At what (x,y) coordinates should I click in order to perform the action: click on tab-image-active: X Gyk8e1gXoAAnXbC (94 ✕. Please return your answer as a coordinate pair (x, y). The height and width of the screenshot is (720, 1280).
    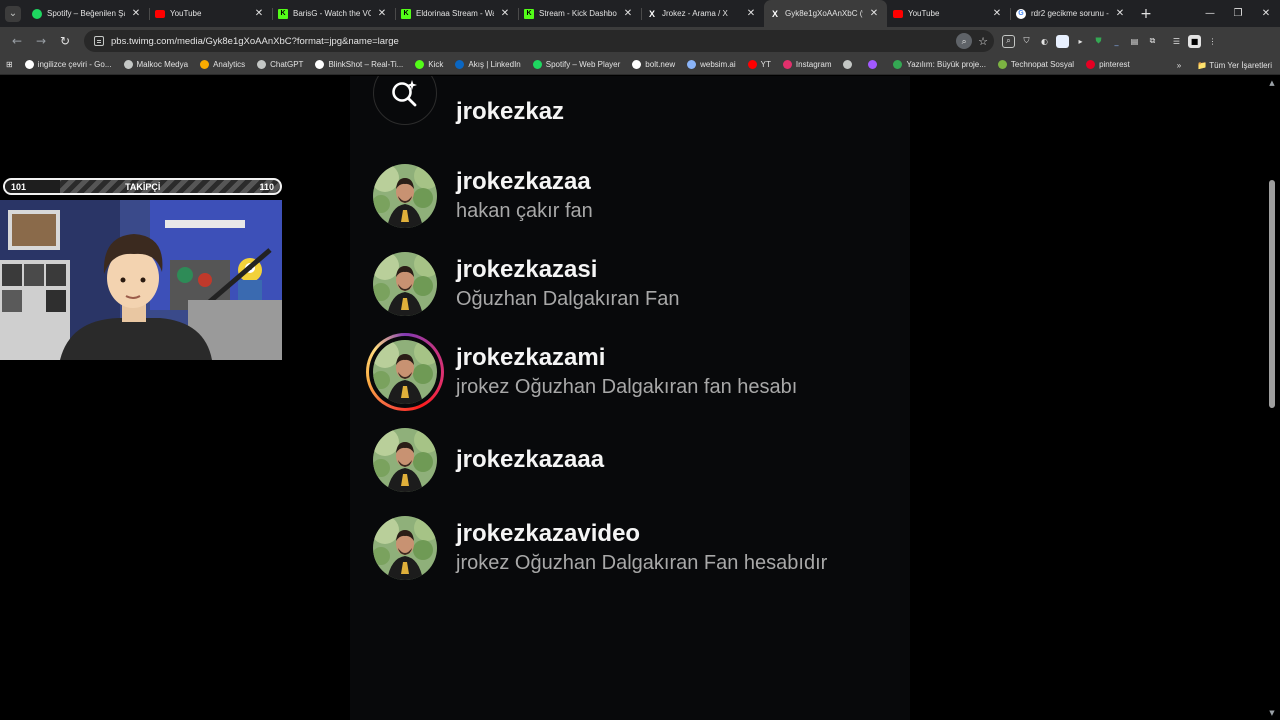
    Looking at the image, I should click on (825, 13).